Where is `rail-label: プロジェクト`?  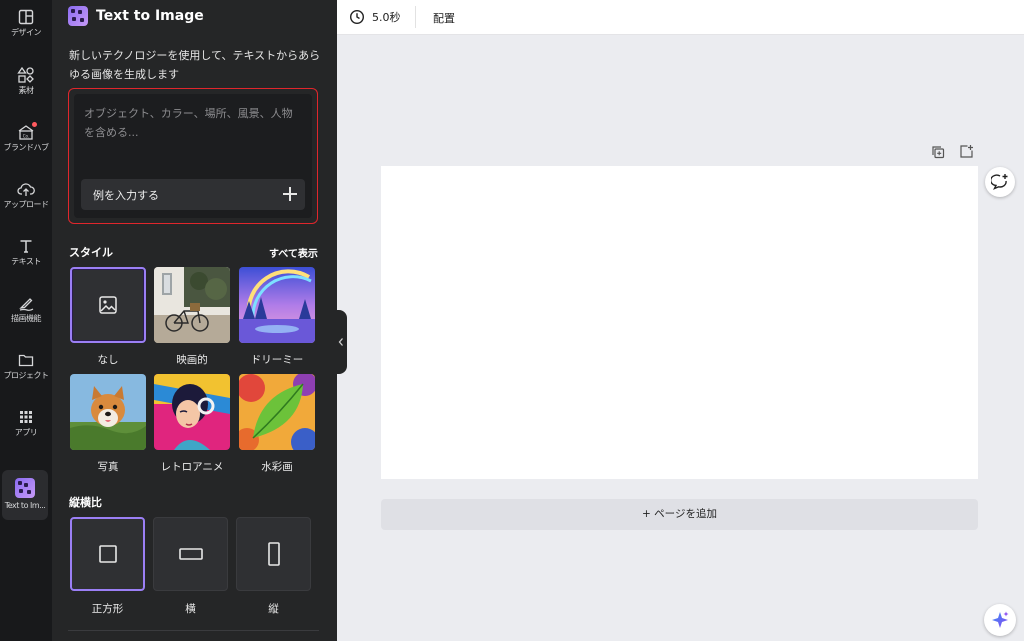 rail-label: プロジェクト is located at coordinates (26, 375).